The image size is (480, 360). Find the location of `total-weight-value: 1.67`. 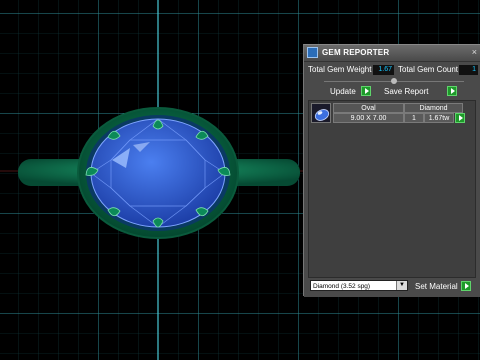

total-weight-value: 1.67 is located at coordinates (383, 70).